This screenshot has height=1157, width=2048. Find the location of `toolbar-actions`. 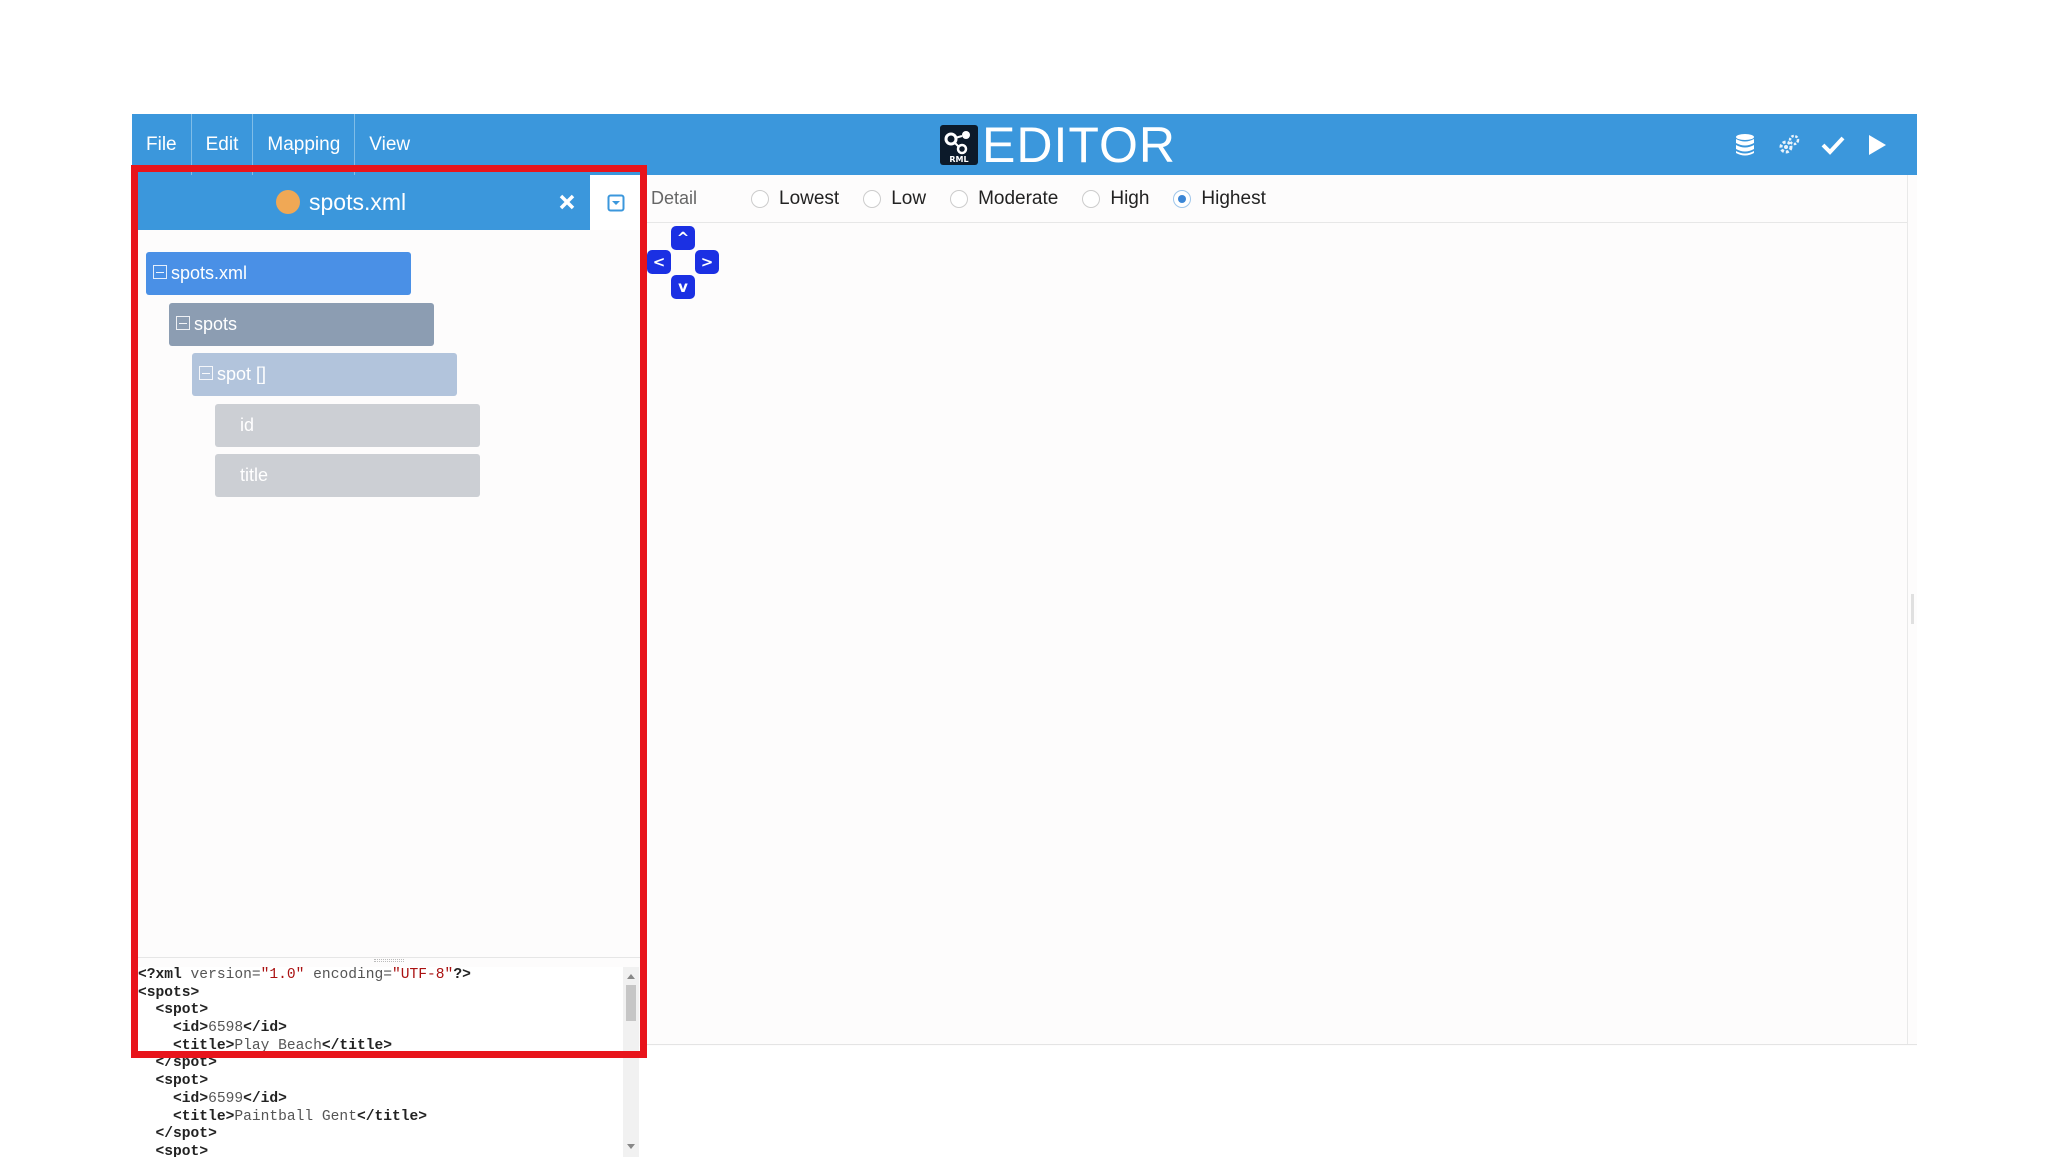

toolbar-actions is located at coordinates (1811, 144).